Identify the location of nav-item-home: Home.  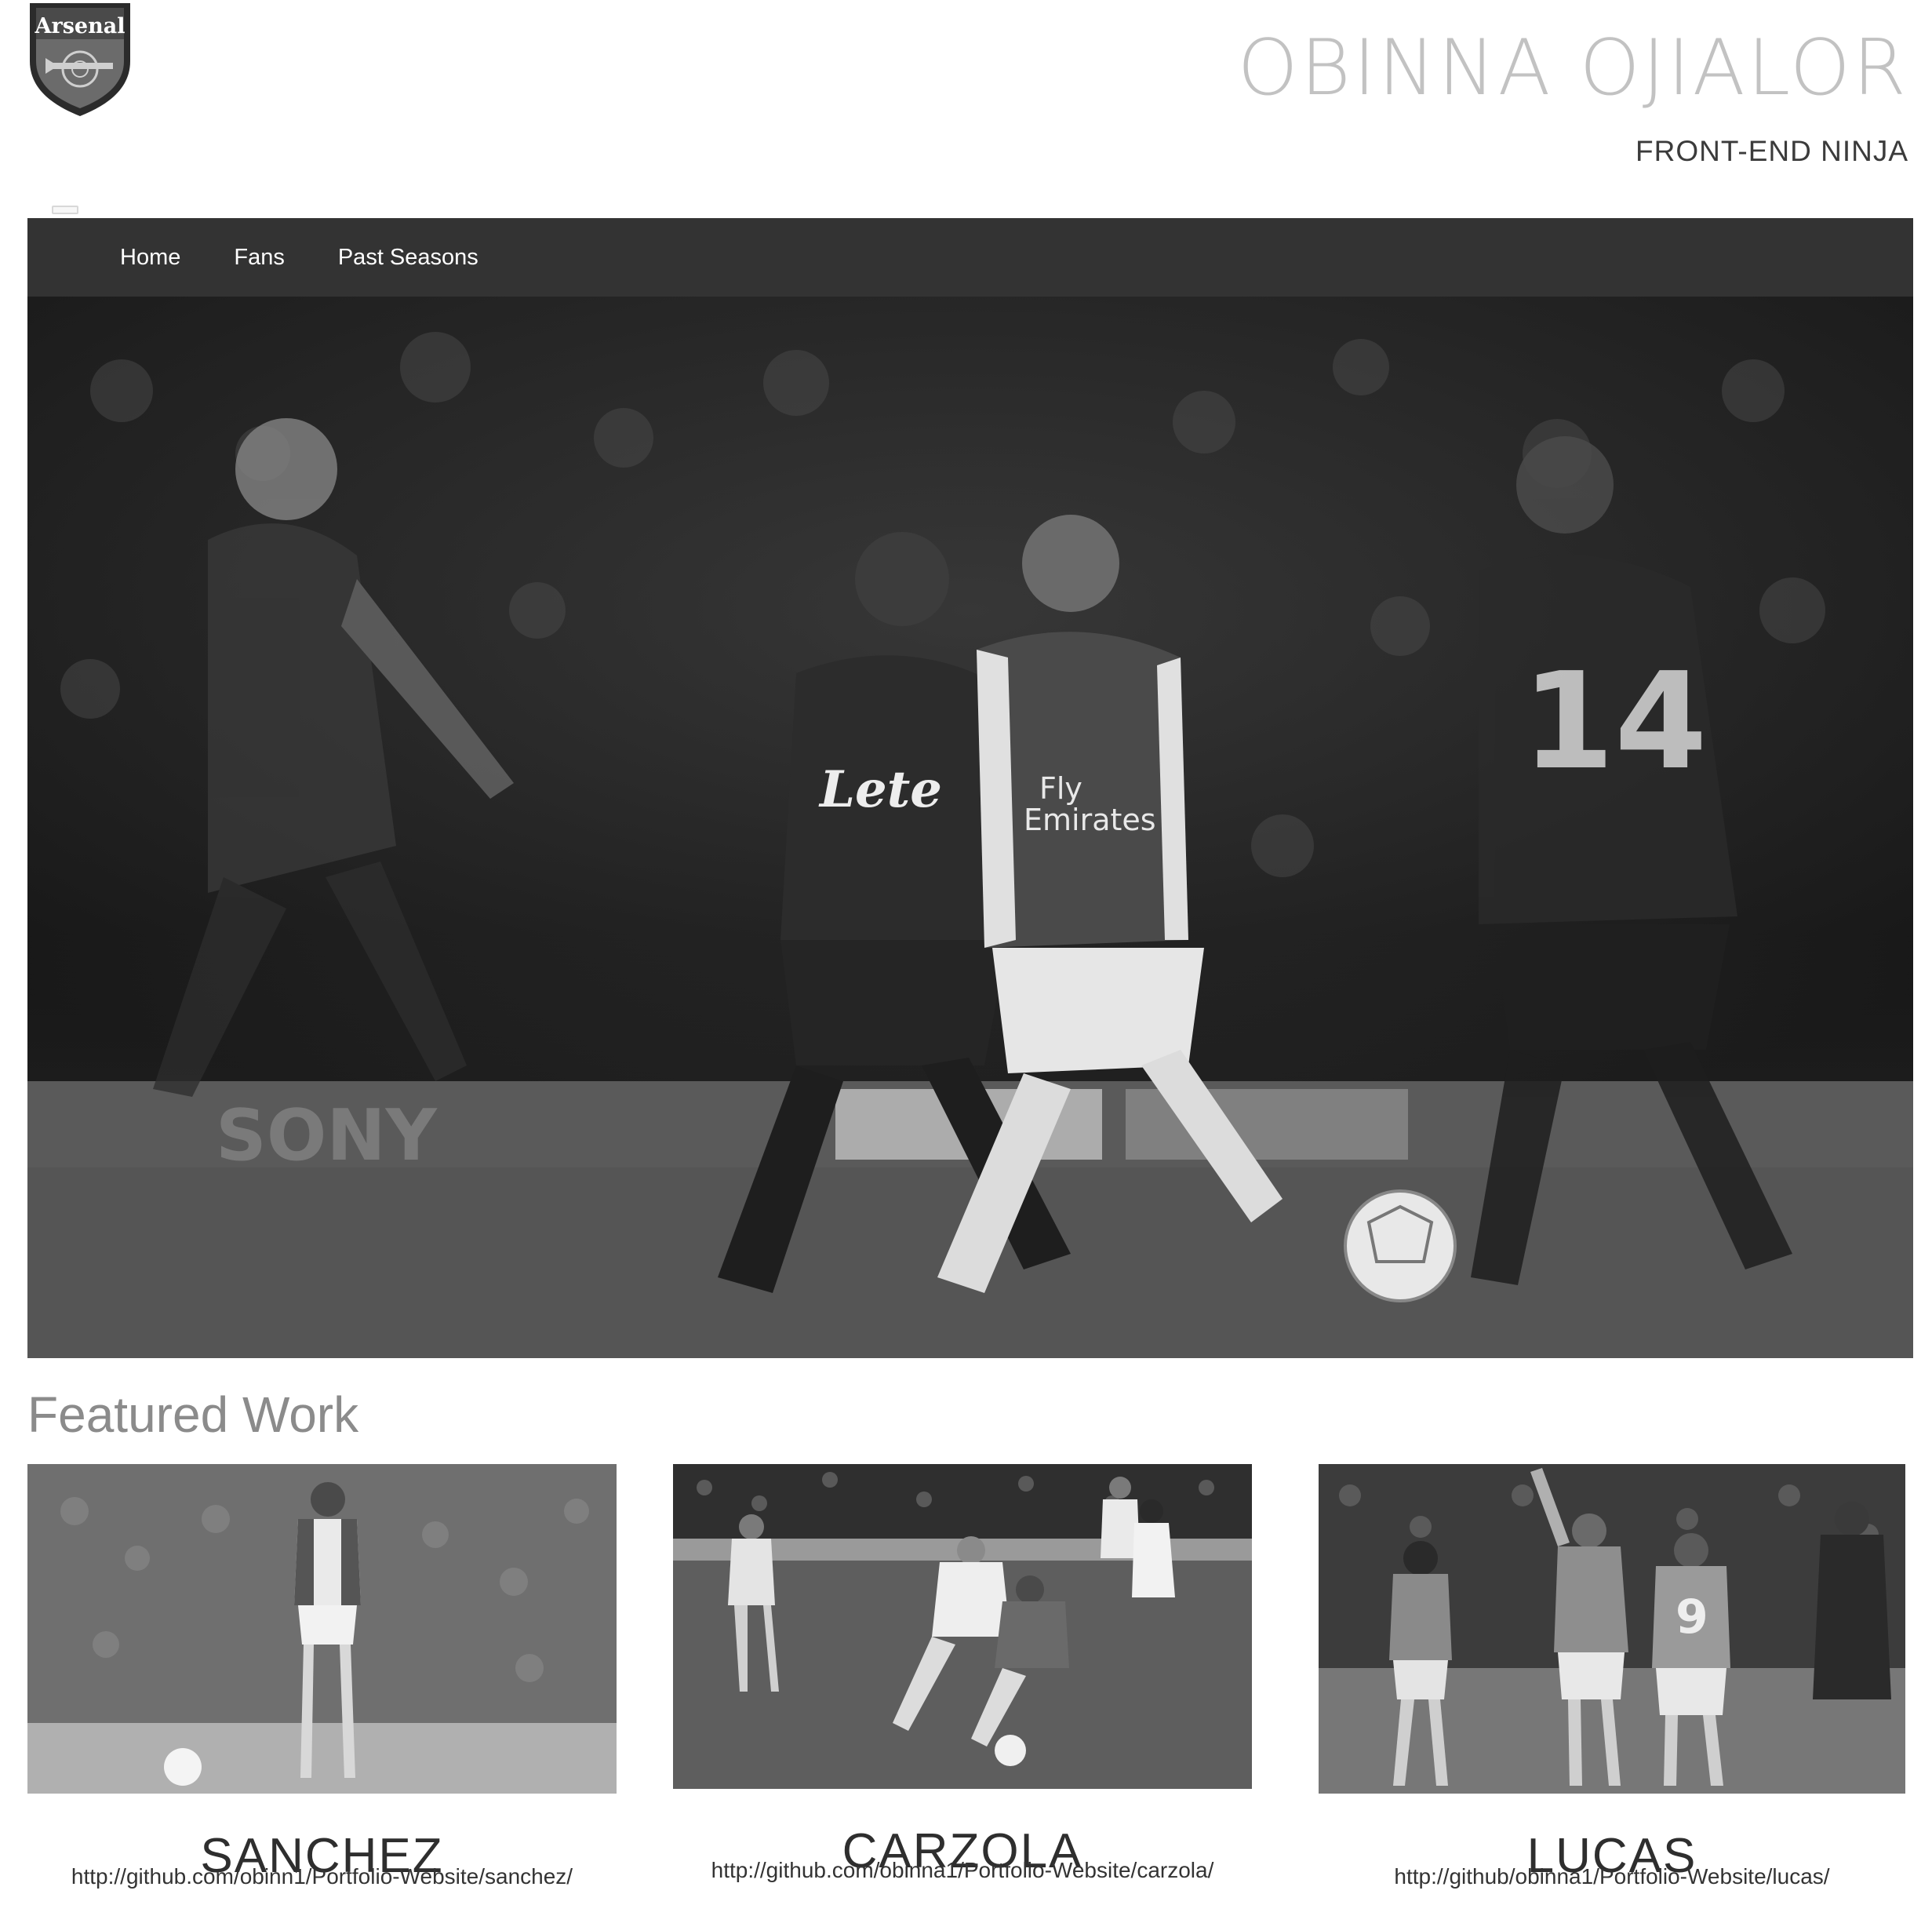
(150, 258).